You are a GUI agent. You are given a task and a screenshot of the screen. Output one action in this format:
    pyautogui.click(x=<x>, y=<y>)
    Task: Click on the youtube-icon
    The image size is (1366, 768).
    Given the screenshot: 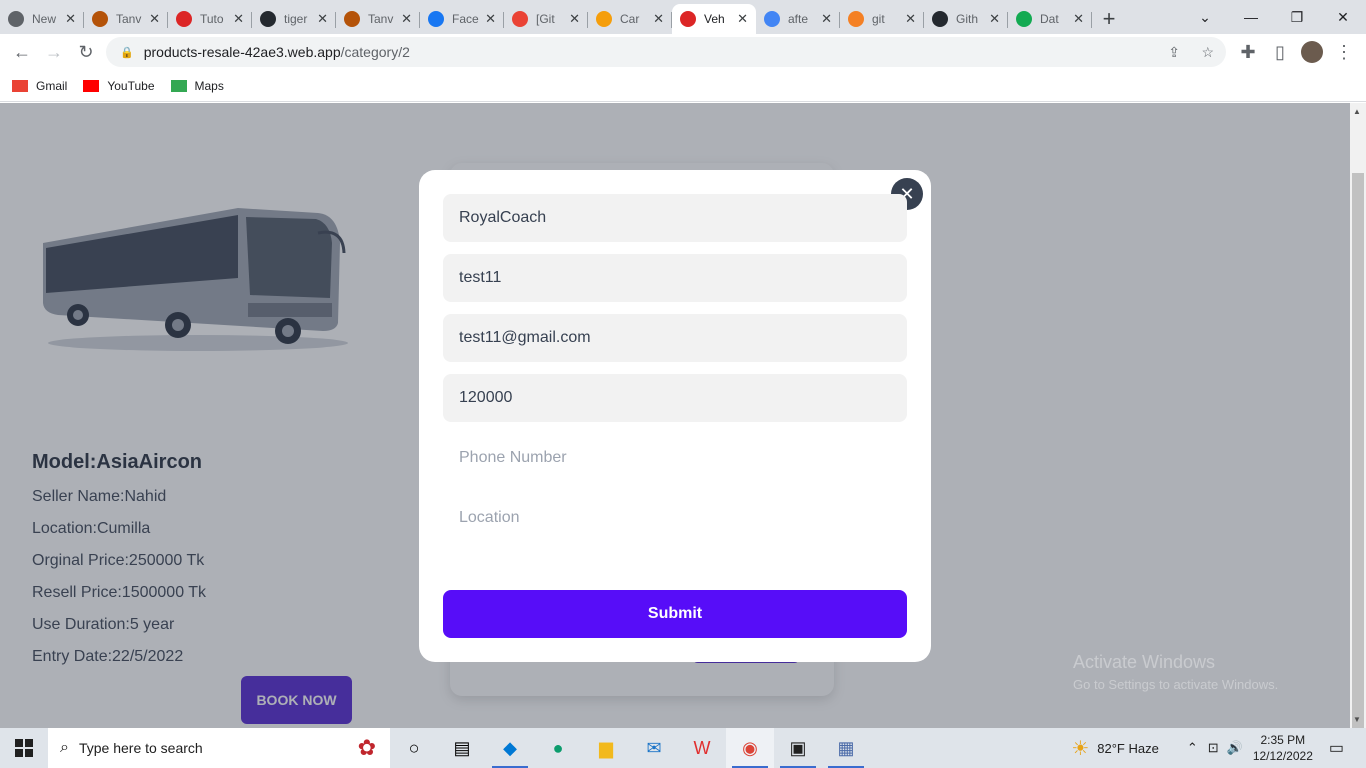 What is the action you would take?
    pyautogui.click(x=91, y=85)
    